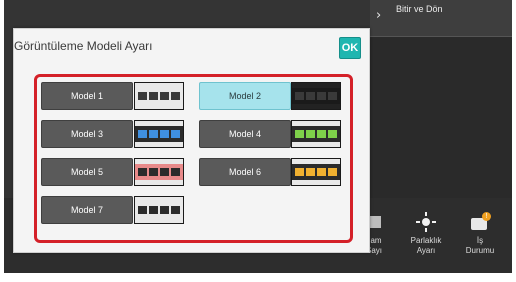 This screenshot has height=282, width=516. What do you see at coordinates (245, 134) in the screenshot?
I see `model-4-button: Model 4` at bounding box center [245, 134].